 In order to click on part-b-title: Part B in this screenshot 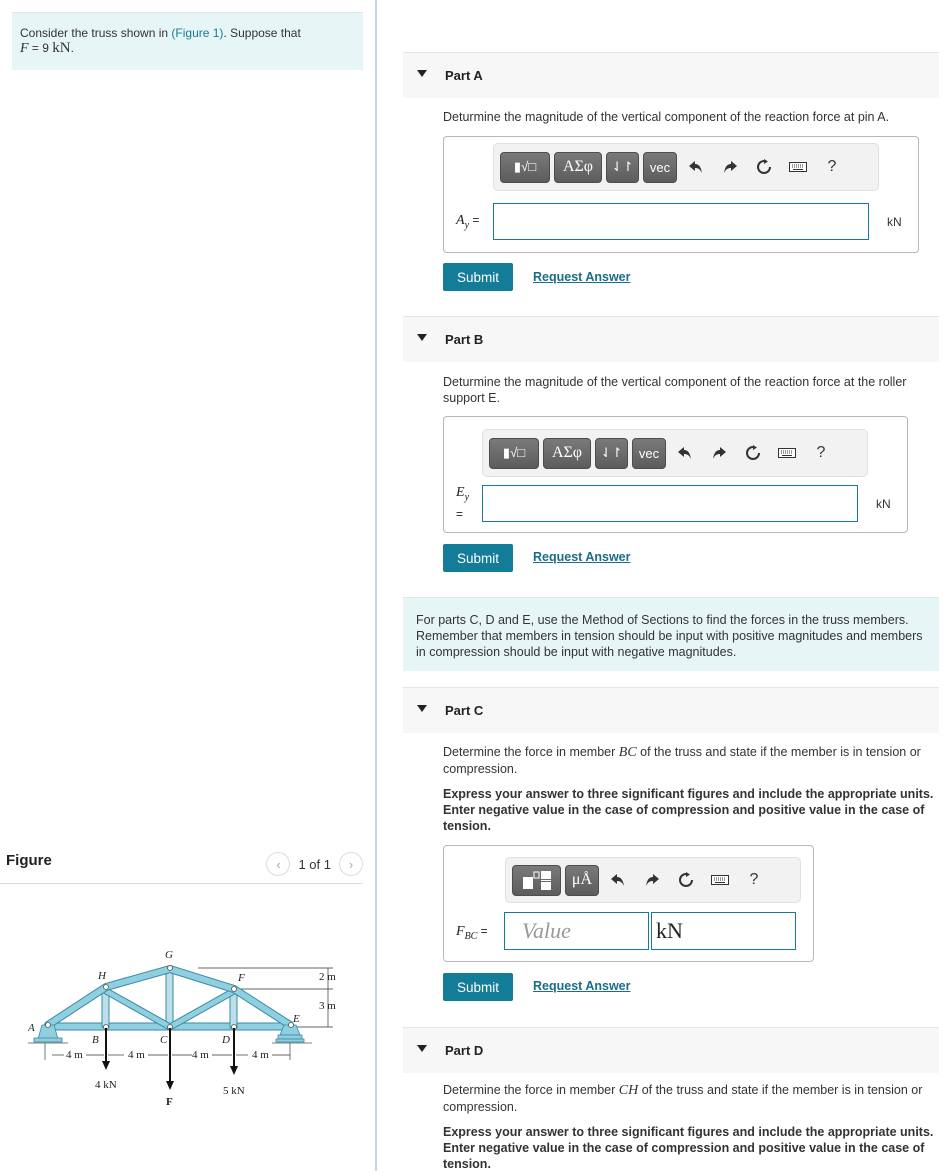, I will do `click(464, 339)`.